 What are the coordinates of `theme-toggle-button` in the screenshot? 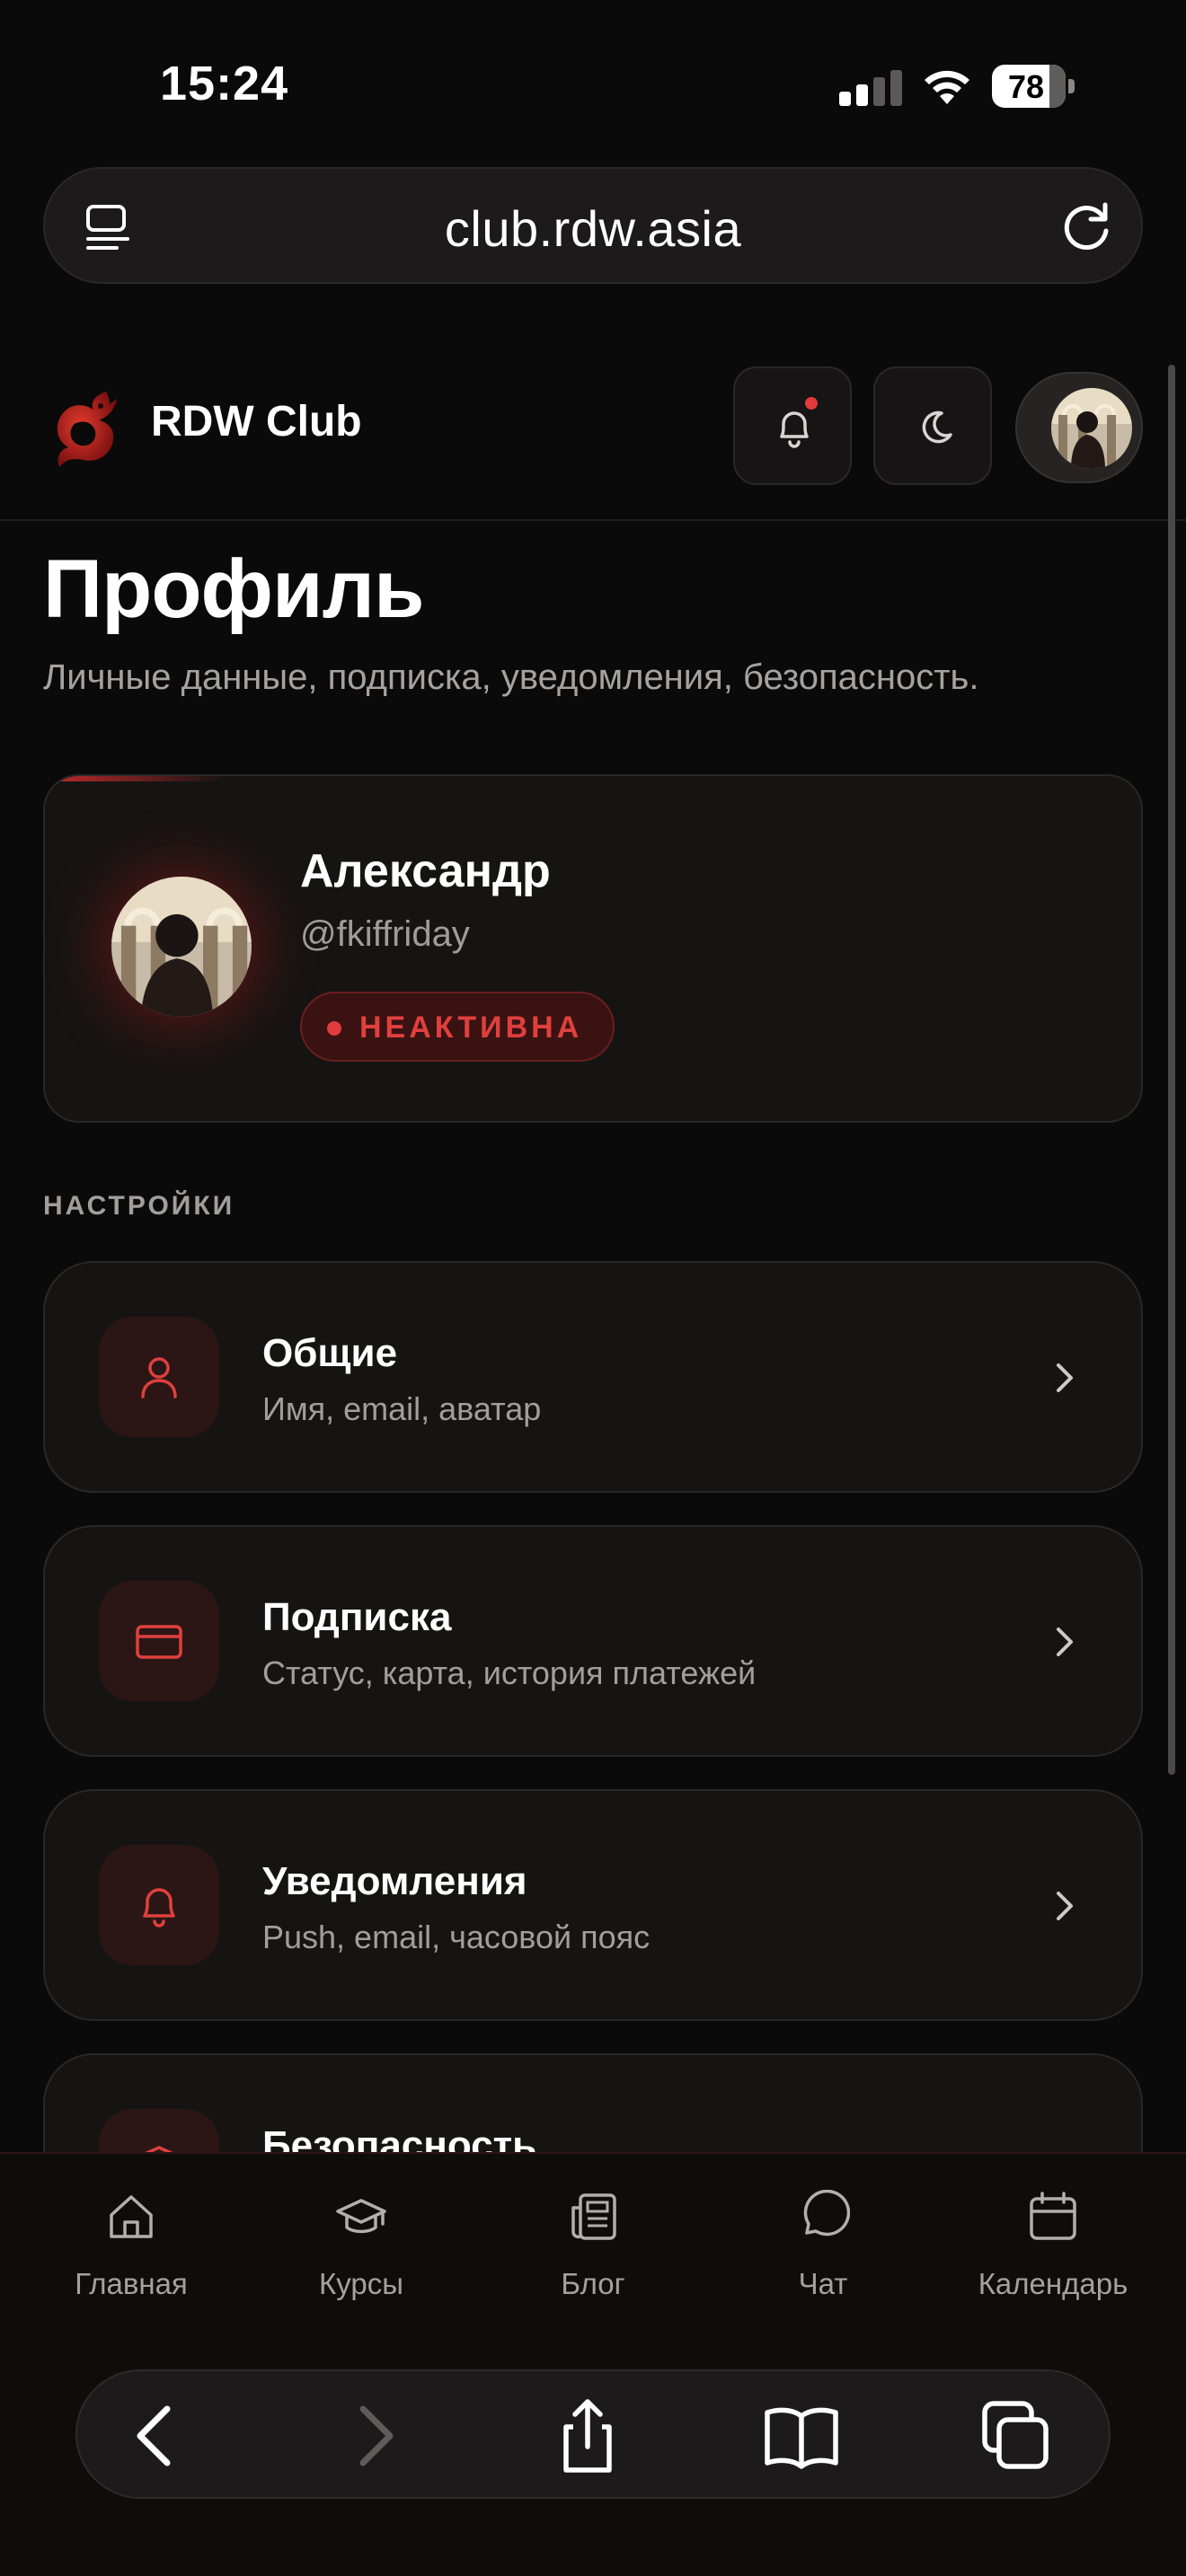 It's located at (932, 425).